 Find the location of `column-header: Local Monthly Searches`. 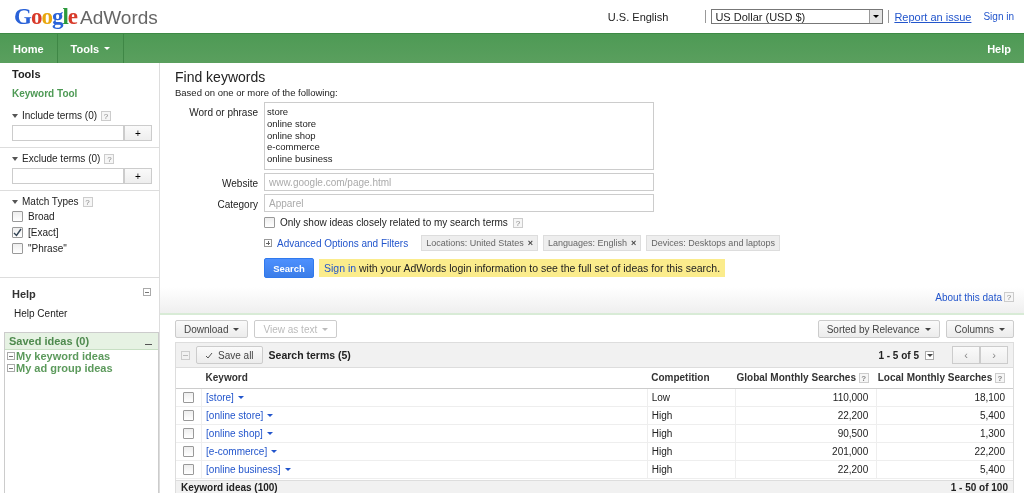

column-header: Local Monthly Searches is located at coordinates (935, 378).